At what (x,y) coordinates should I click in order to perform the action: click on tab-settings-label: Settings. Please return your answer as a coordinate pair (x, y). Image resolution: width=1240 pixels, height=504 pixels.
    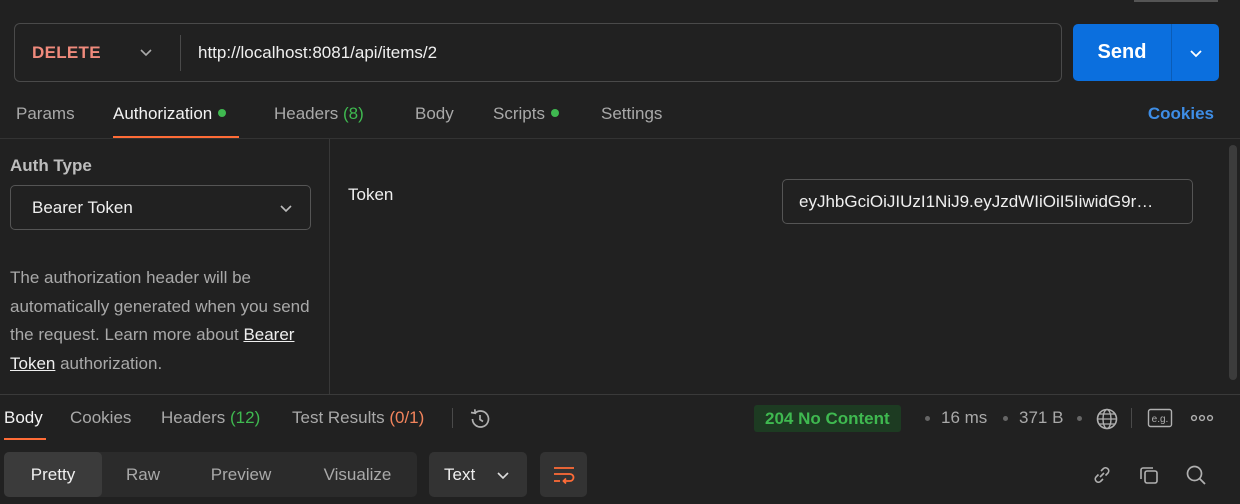
    Looking at the image, I should click on (632, 113).